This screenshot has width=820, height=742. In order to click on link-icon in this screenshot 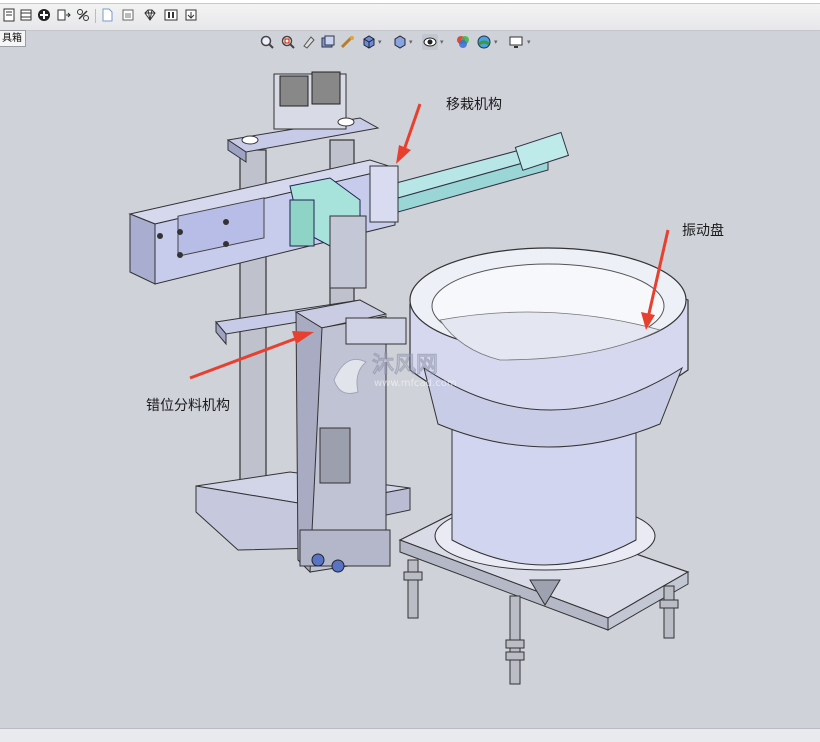, I will do `click(83, 15)`.